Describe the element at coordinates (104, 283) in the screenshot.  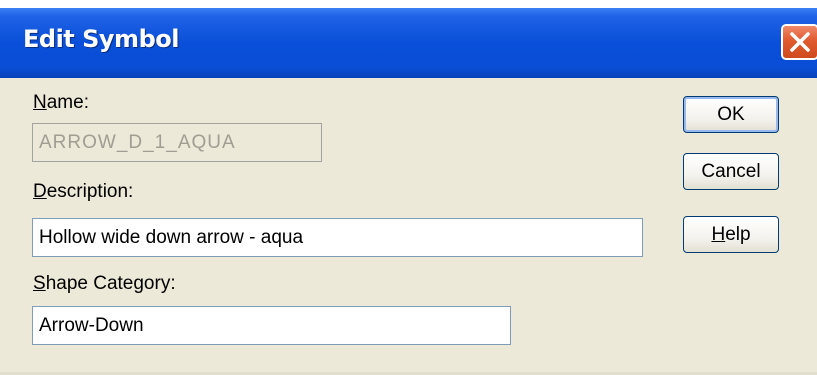
I see `shape-category-label: Shape Category:` at that location.